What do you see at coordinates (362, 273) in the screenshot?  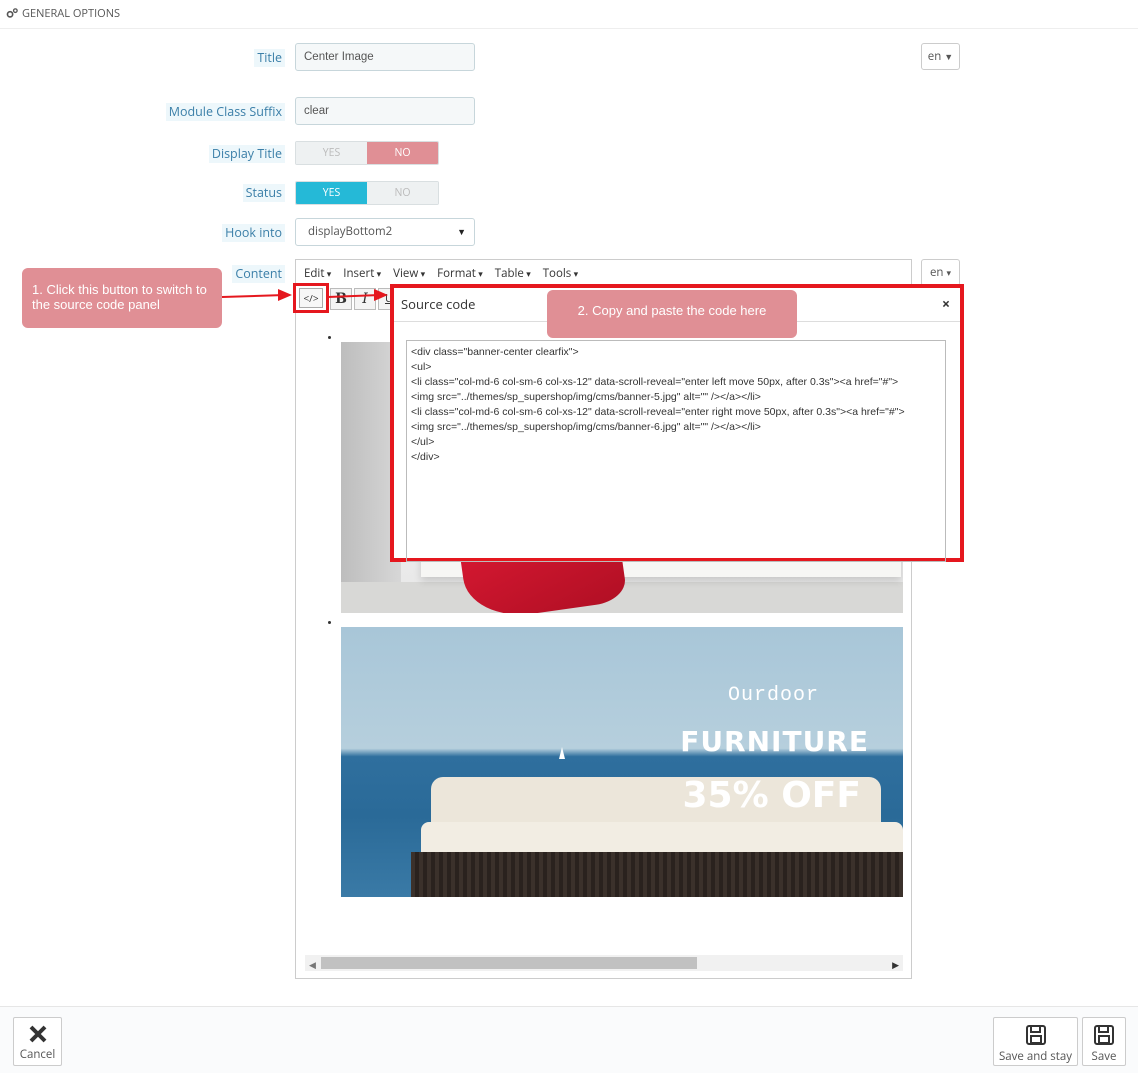 I see `menu-insert: Insert` at bounding box center [362, 273].